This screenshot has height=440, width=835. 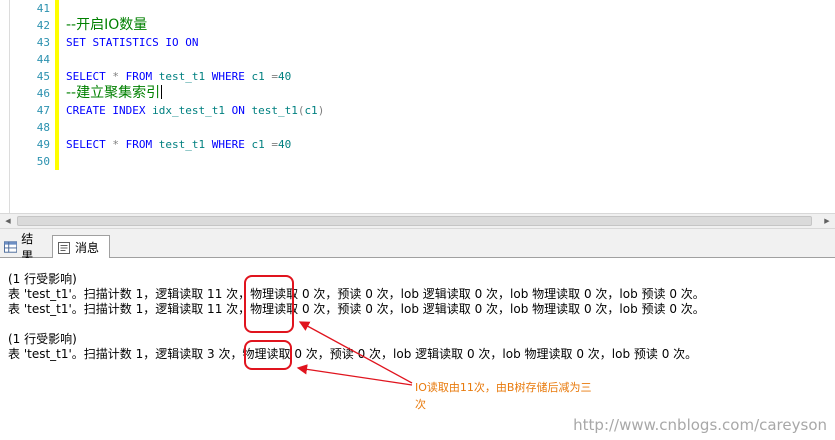 I want to click on arrow-to-3-reads, so click(x=354, y=375).